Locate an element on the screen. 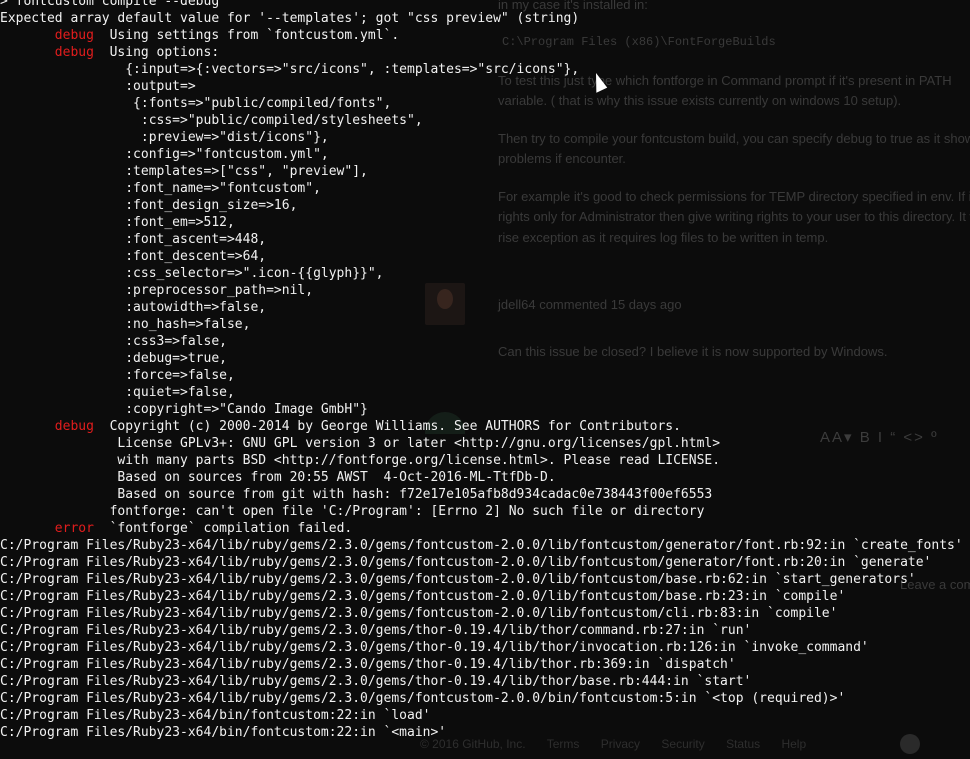  line-text: :no_hash=>false, is located at coordinates (125, 324).